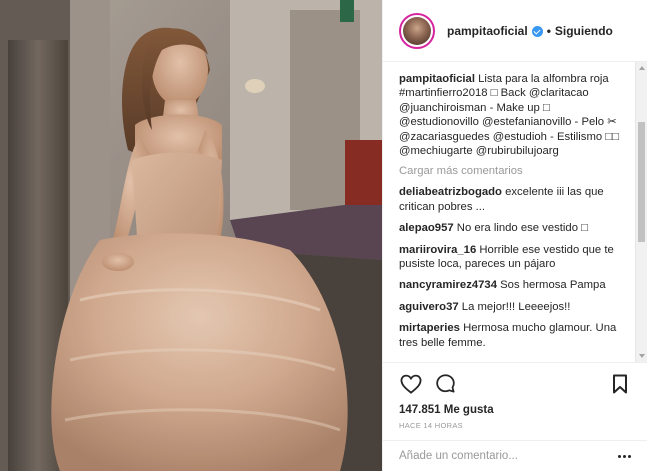 The width and height of the screenshot is (647, 471). I want to click on comment-button, so click(445, 384).